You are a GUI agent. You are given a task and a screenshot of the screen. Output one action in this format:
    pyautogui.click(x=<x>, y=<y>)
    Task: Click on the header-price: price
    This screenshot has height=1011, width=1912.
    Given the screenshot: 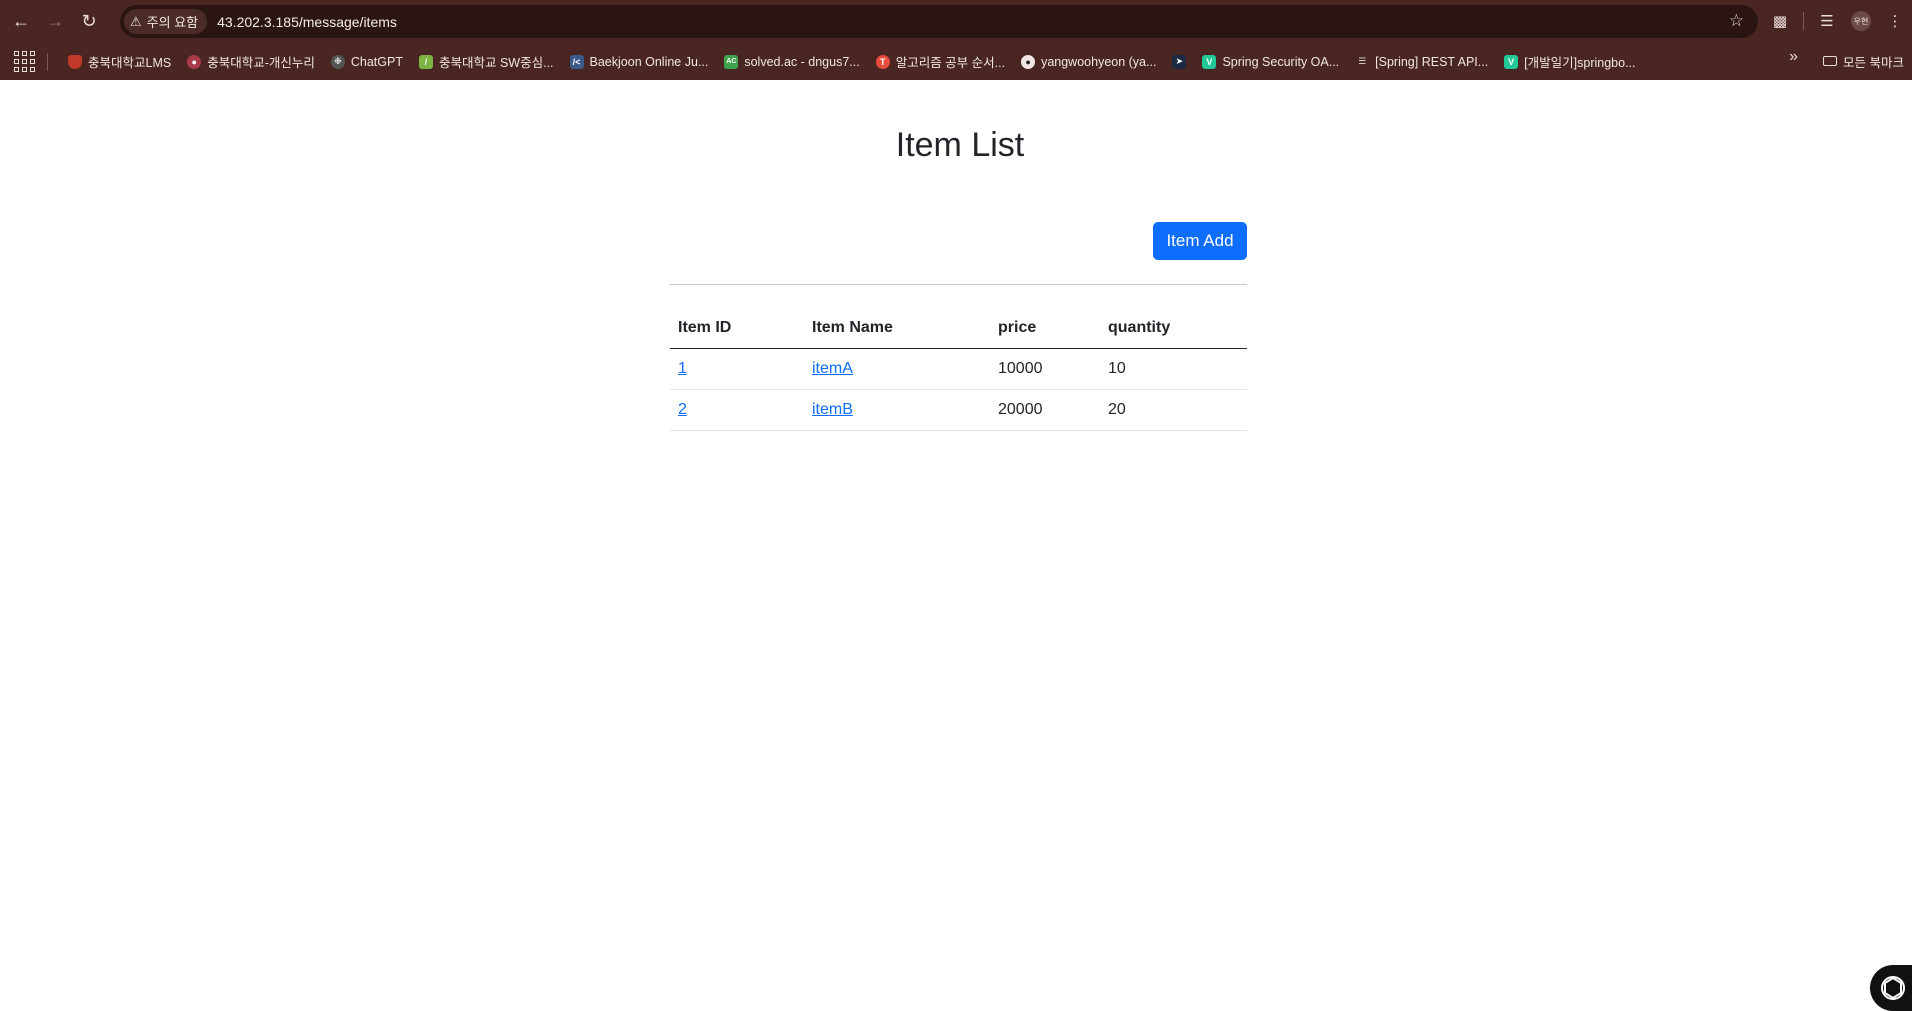 What is the action you would take?
    pyautogui.click(x=1045, y=328)
    